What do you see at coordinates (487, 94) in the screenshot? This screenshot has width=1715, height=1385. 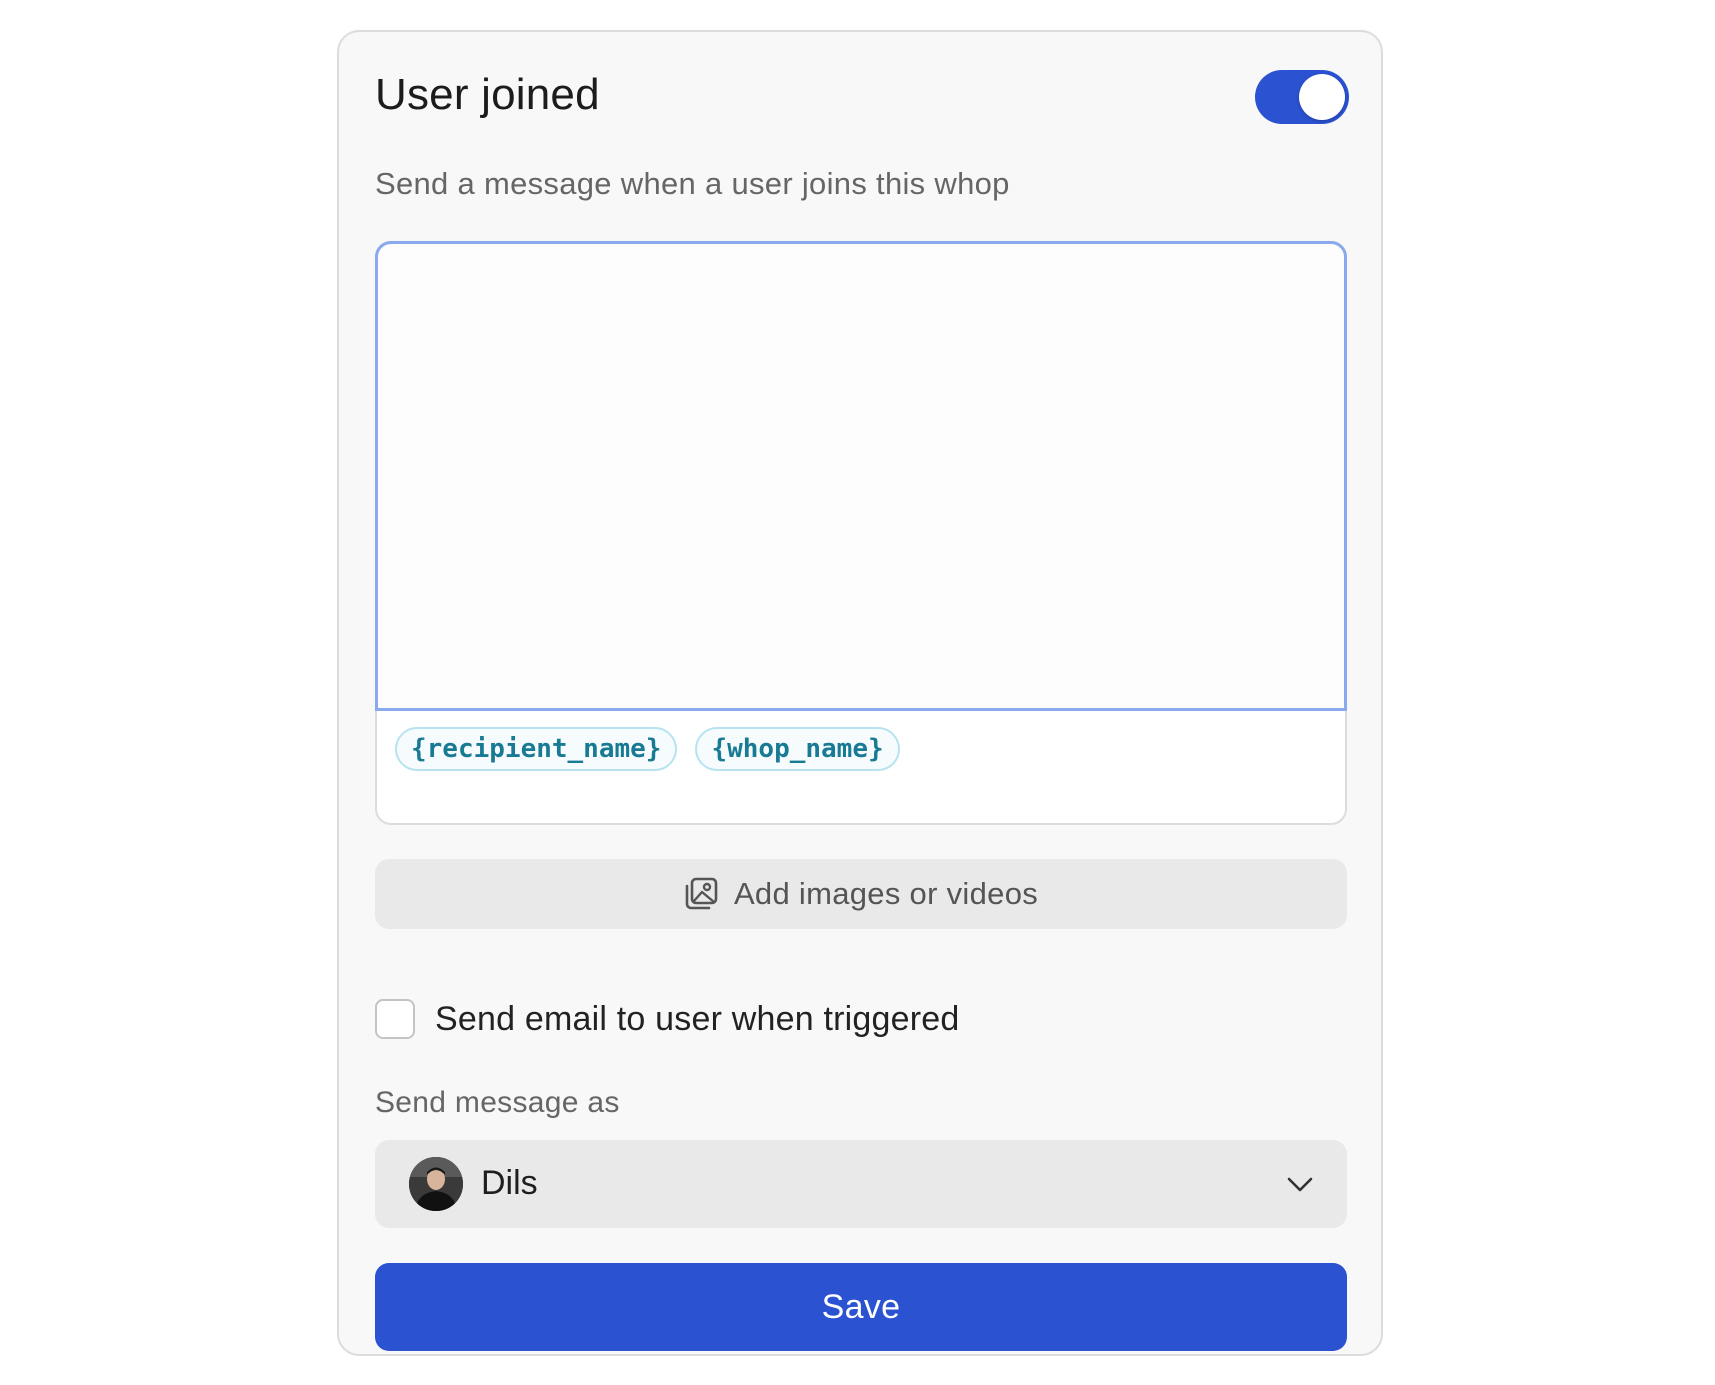 I see `card-title: User joined` at bounding box center [487, 94].